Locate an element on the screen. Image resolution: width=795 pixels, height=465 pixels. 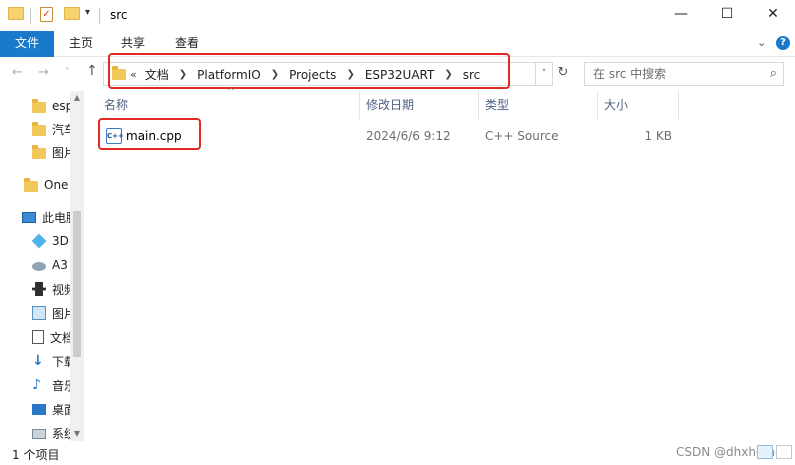
window-title: src is located at coordinates (119, 15).